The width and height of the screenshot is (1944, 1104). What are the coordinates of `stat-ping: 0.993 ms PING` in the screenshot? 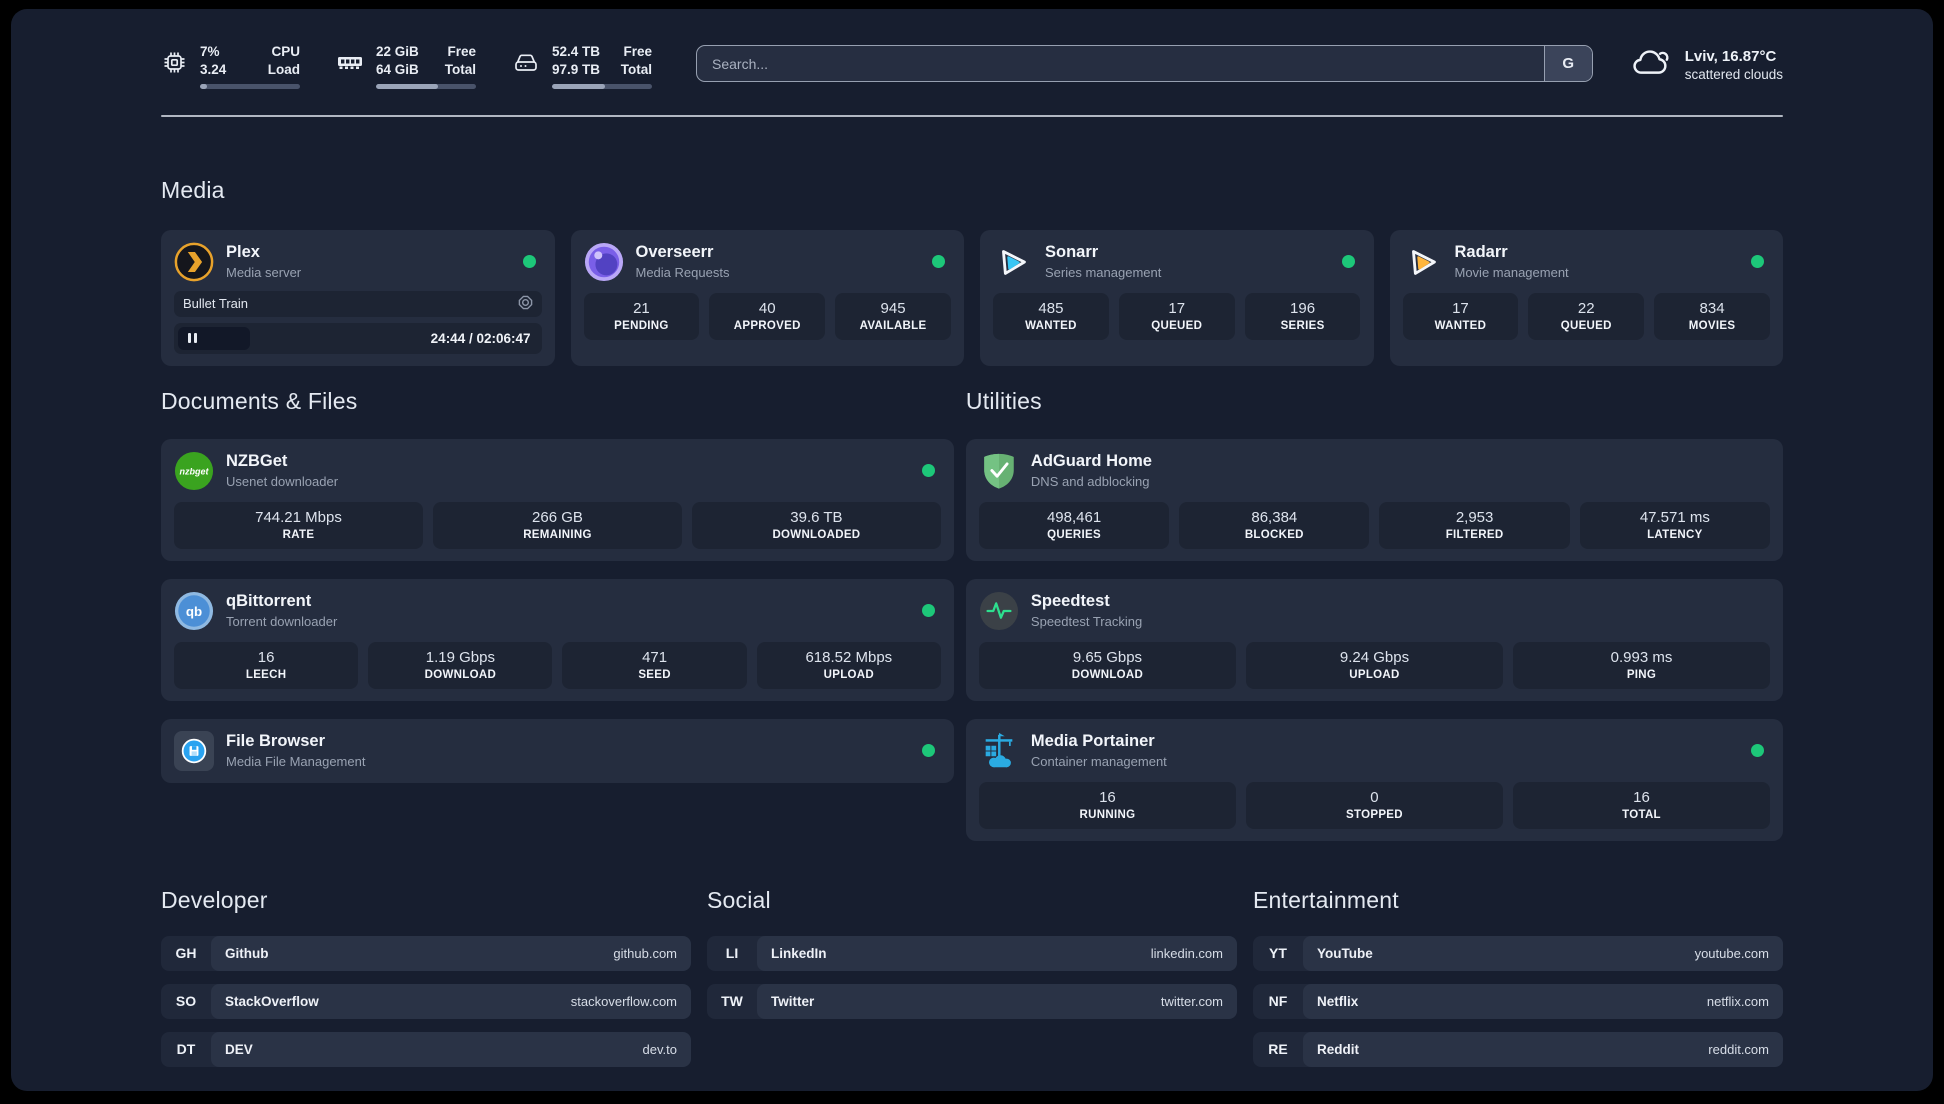 It's located at (1641, 665).